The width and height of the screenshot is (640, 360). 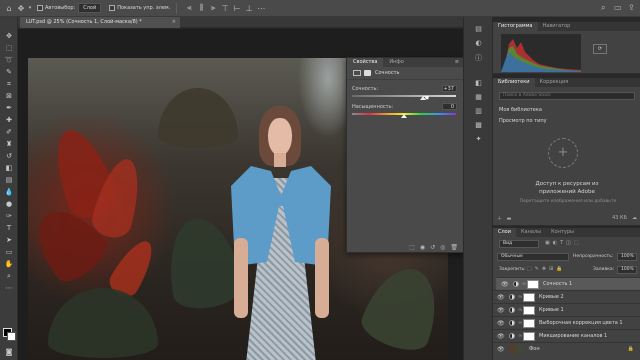 What do you see at coordinates (631, 7) in the screenshot?
I see `share-icon: ⇪` at bounding box center [631, 7].